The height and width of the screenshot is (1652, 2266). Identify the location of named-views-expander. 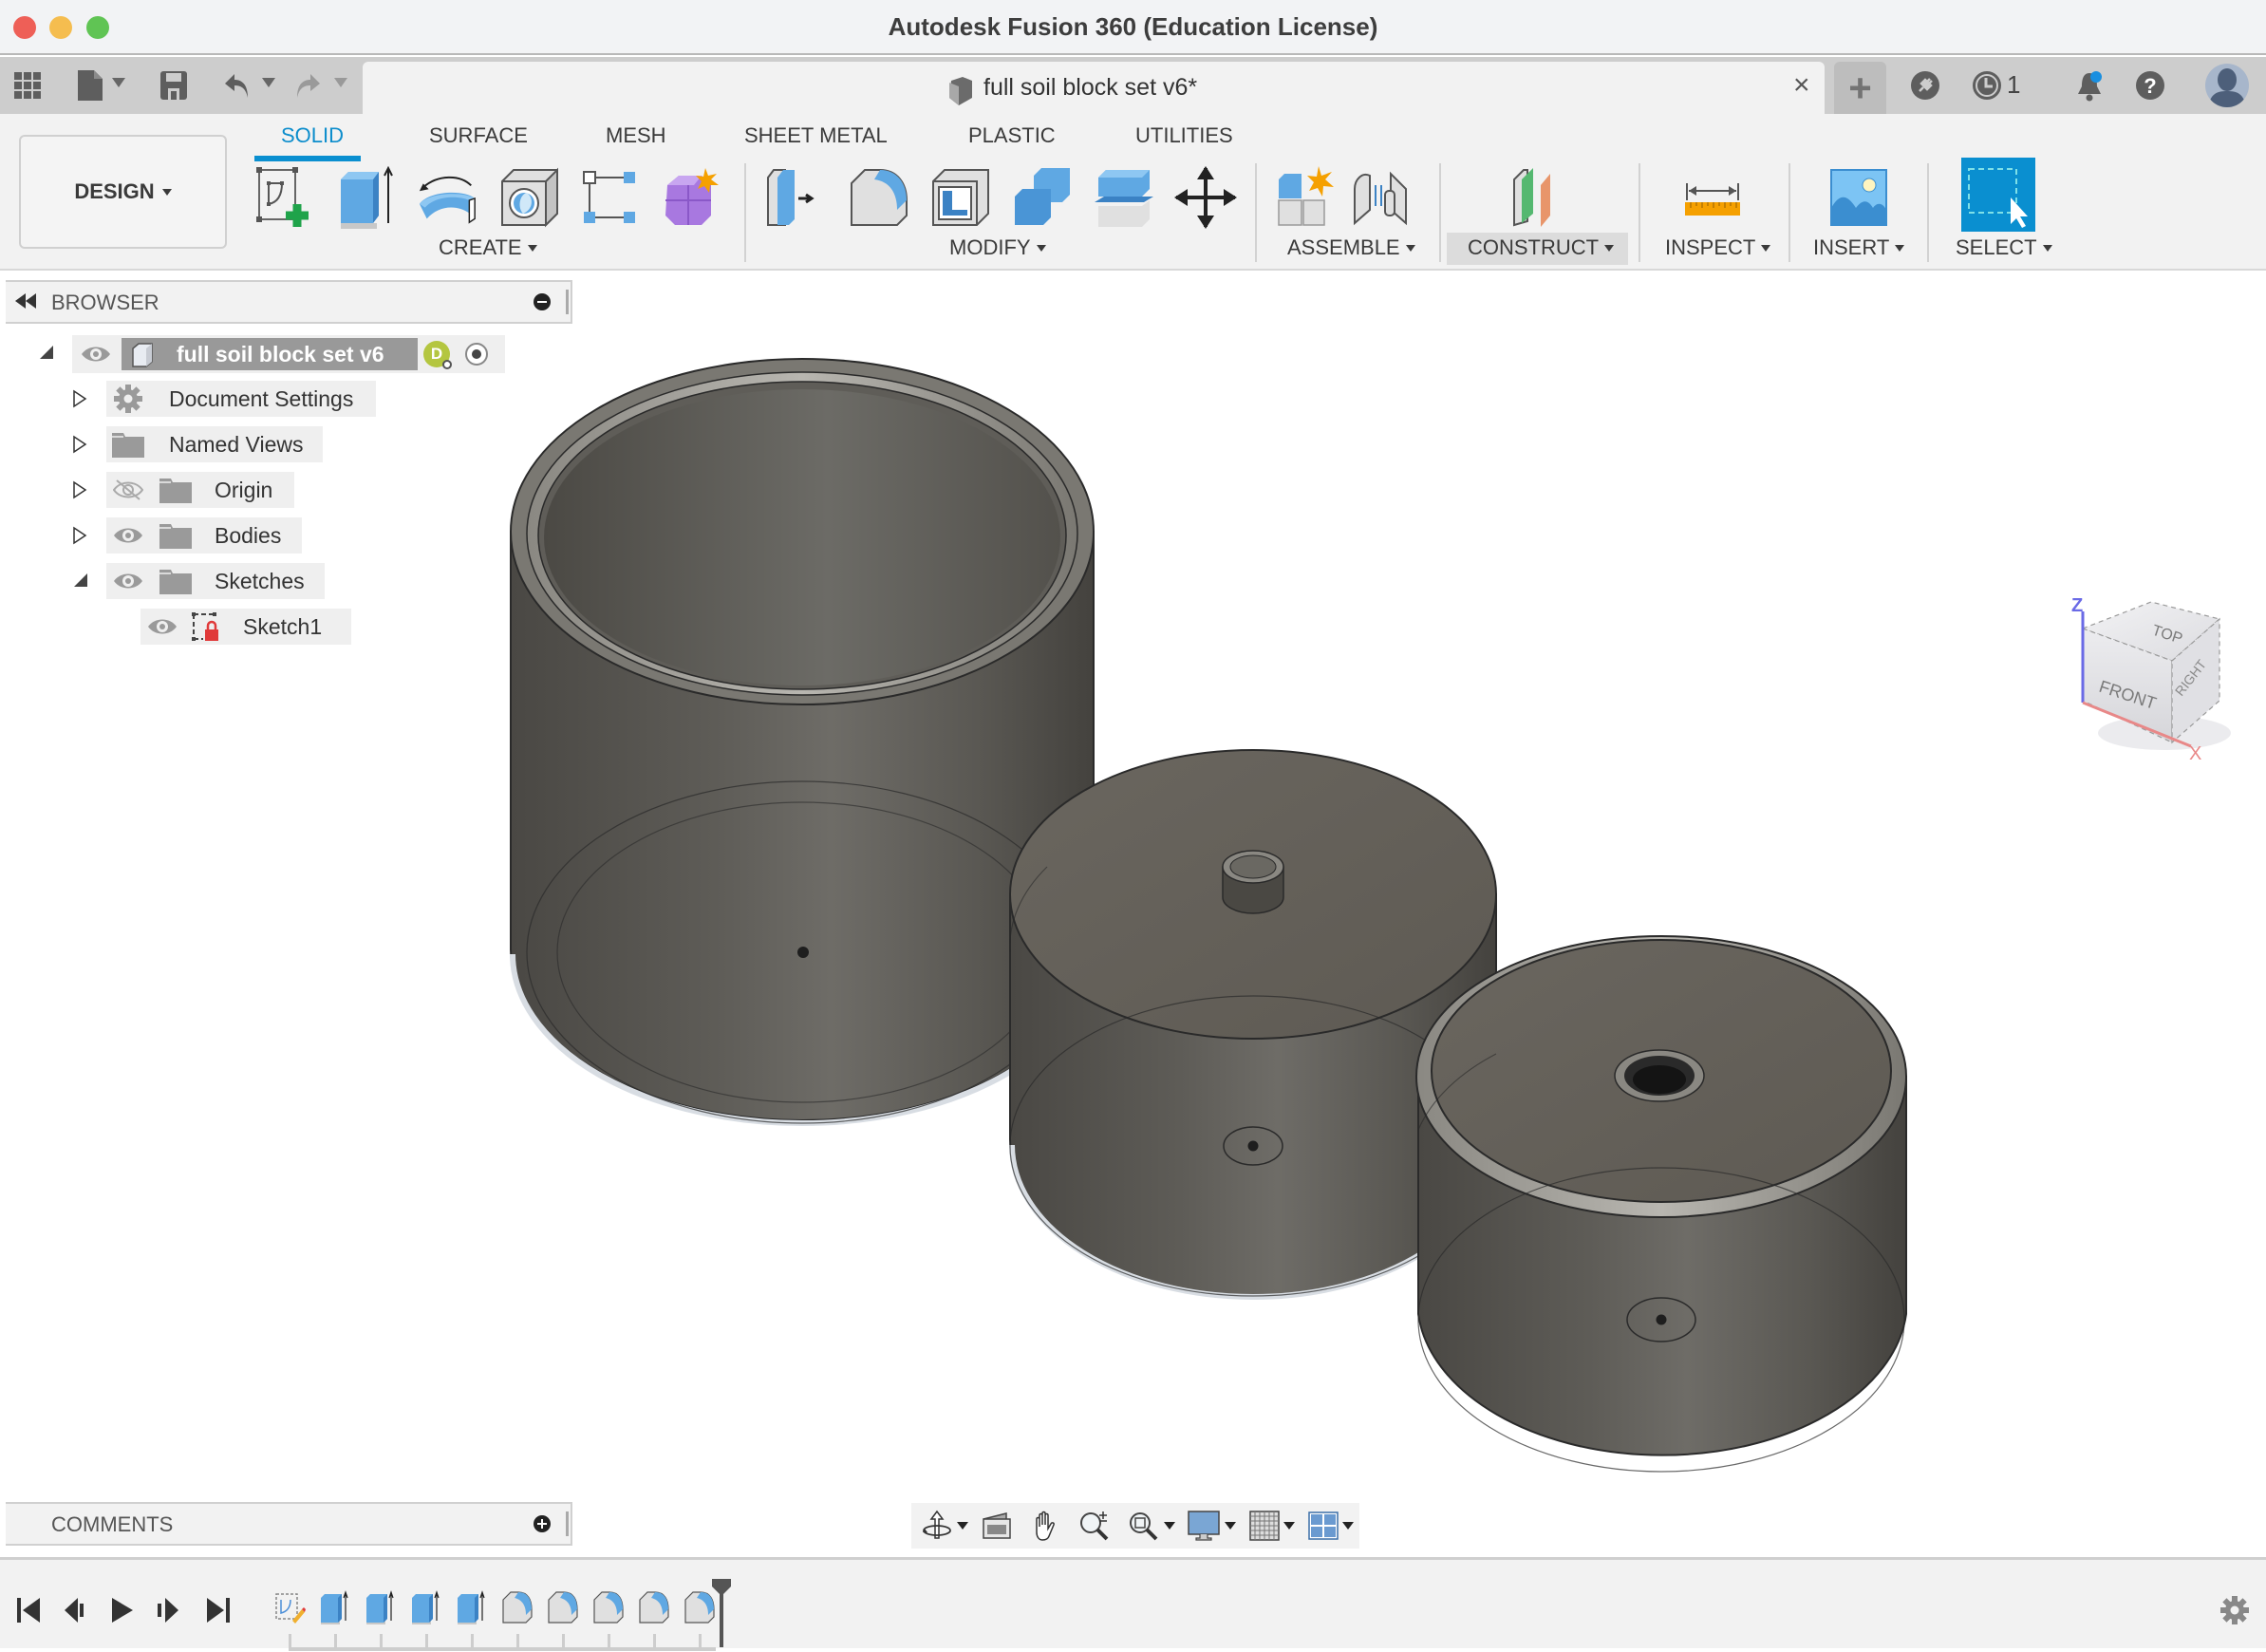
(79, 447).